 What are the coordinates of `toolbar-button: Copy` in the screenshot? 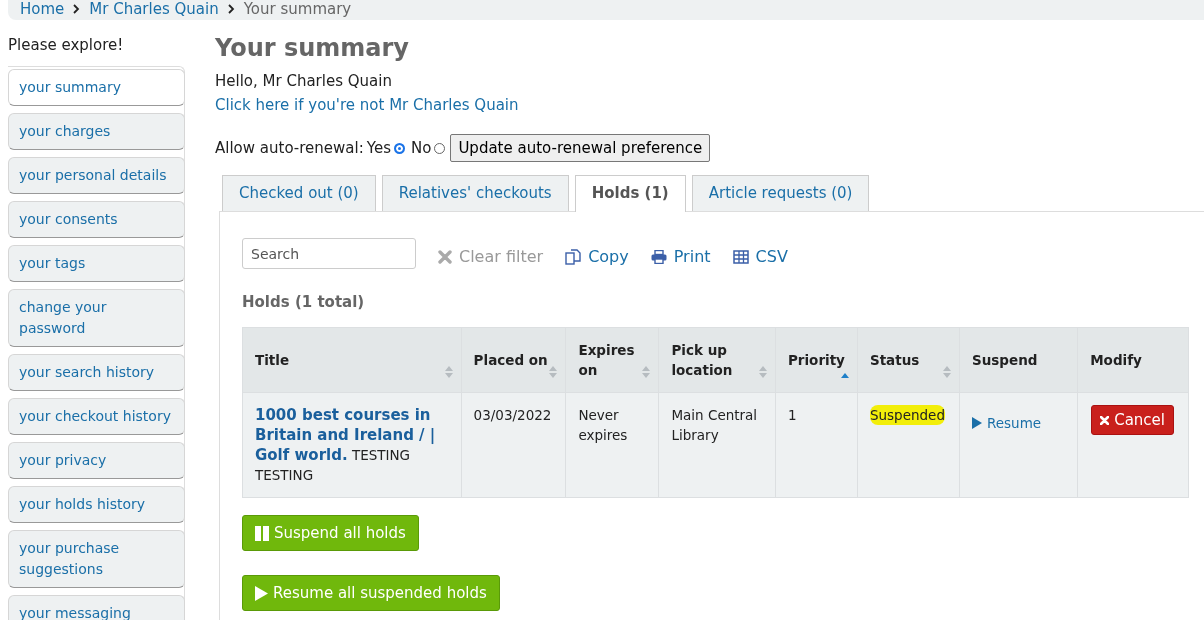 It's located at (597, 256).